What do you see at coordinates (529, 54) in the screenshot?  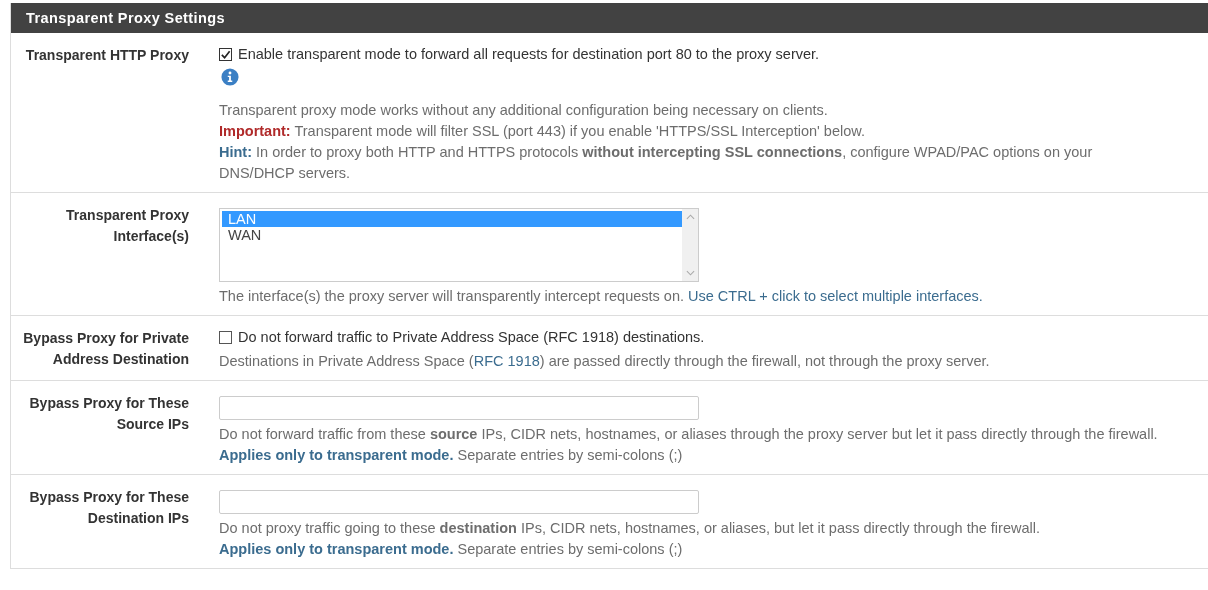 I see `checkbox-label: Enable transparent mode to forward all requests for destination port 80 to the proxy server.` at bounding box center [529, 54].